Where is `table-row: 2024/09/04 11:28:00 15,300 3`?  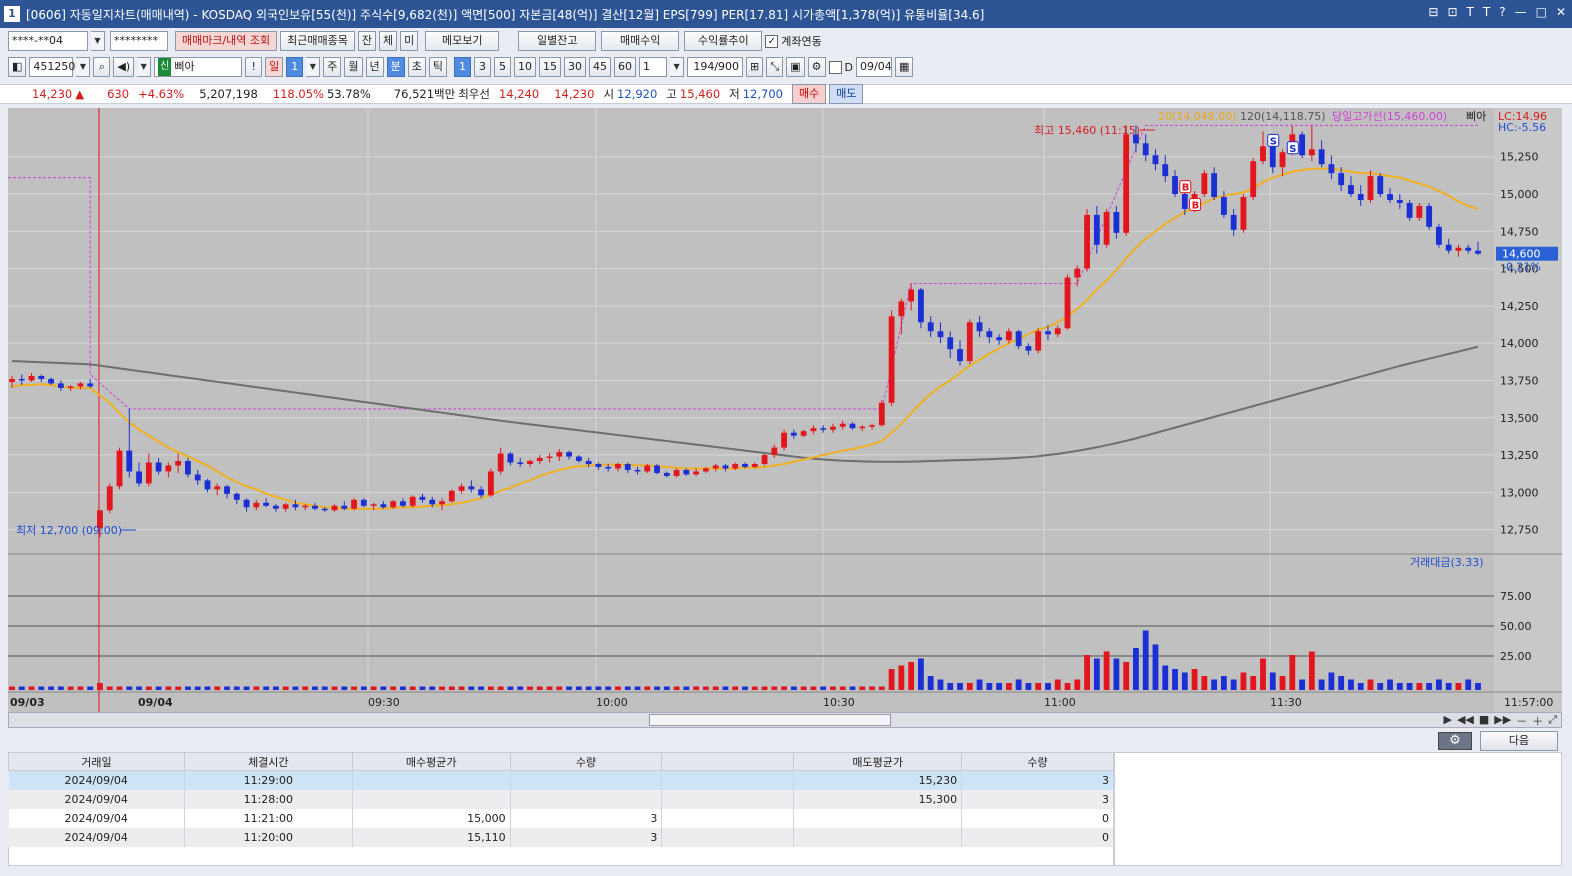
table-row: 2024/09/04 11:28:00 15,300 3 is located at coordinates (561, 799).